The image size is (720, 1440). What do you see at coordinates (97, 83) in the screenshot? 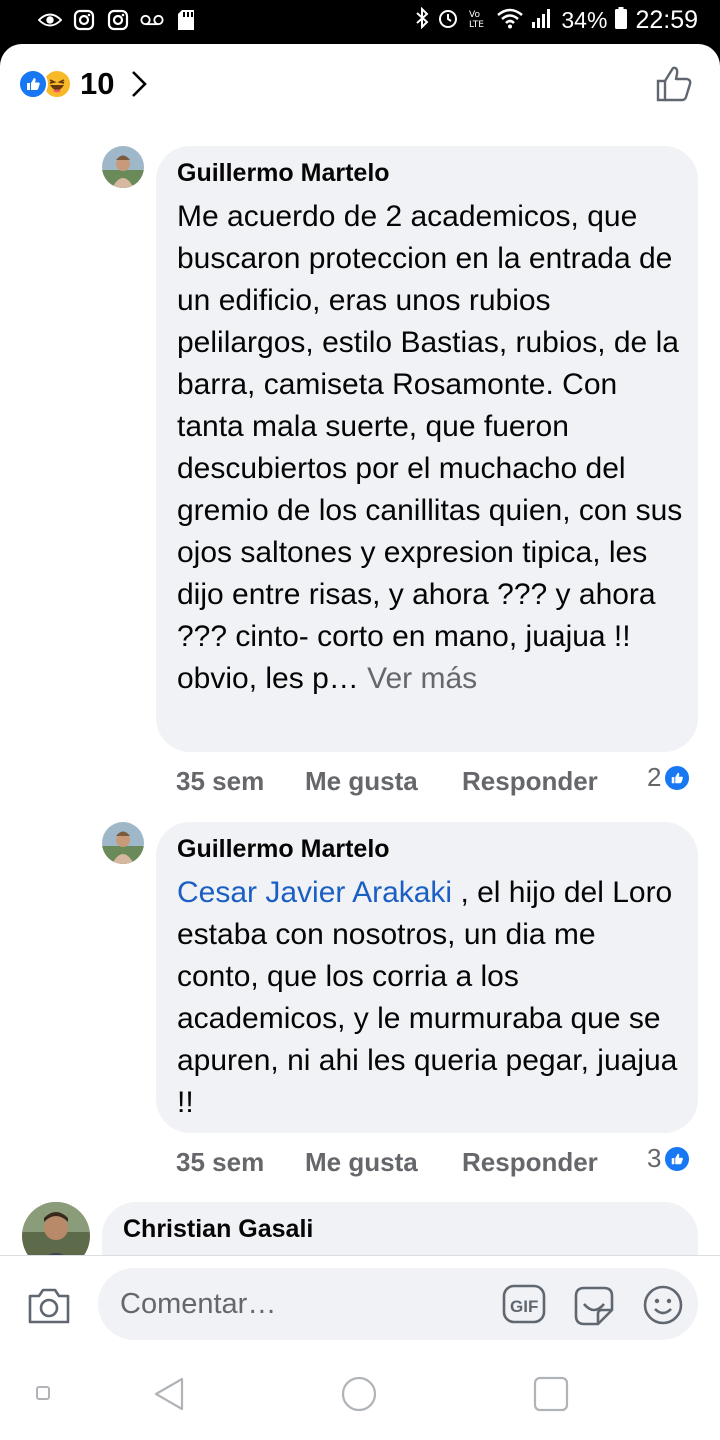
I see `reaction-count: 10` at bounding box center [97, 83].